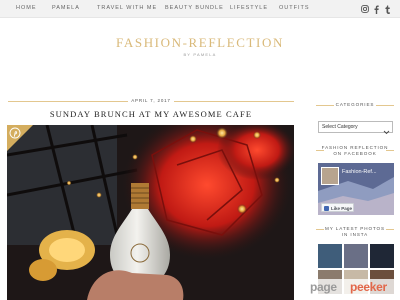 The image size is (400, 300). What do you see at coordinates (151, 100) in the screenshot?
I see `post-date: APRIL 7, 2017` at bounding box center [151, 100].